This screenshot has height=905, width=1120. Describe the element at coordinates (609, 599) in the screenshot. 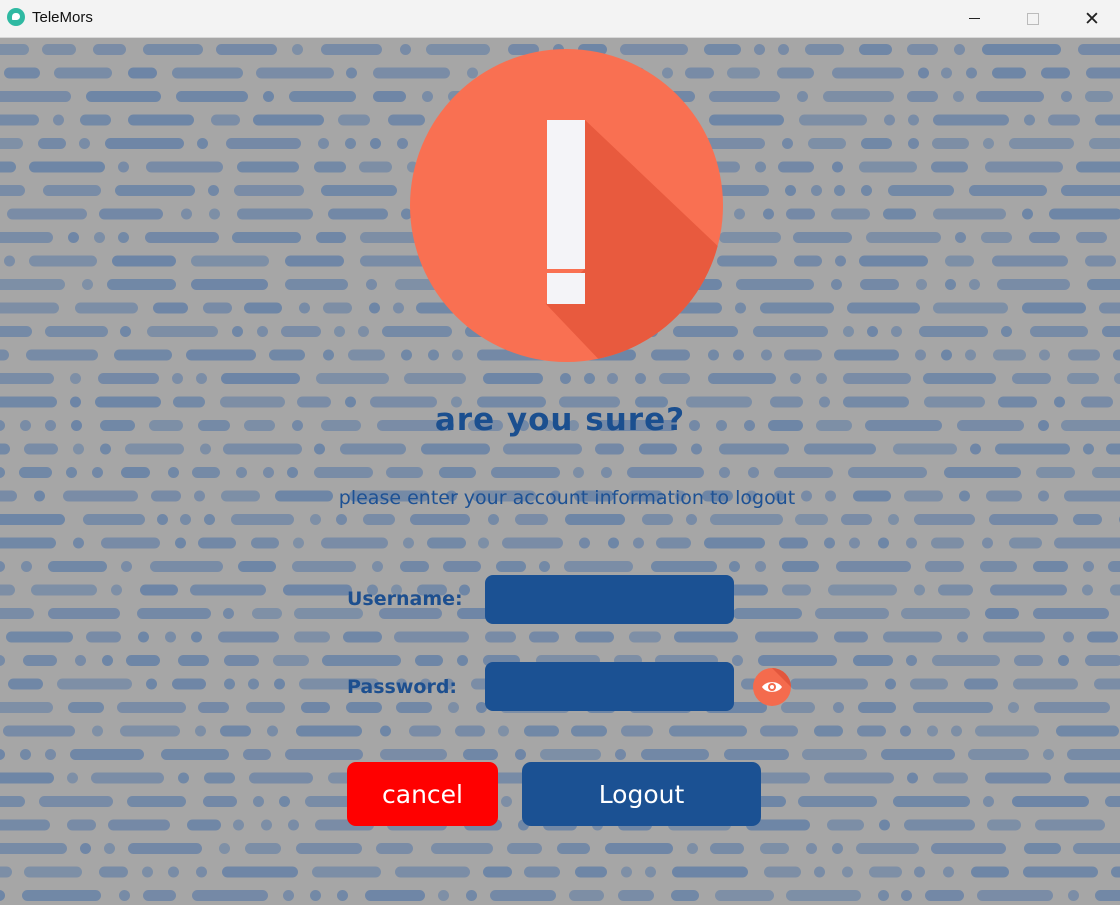

I see `username-input` at that location.